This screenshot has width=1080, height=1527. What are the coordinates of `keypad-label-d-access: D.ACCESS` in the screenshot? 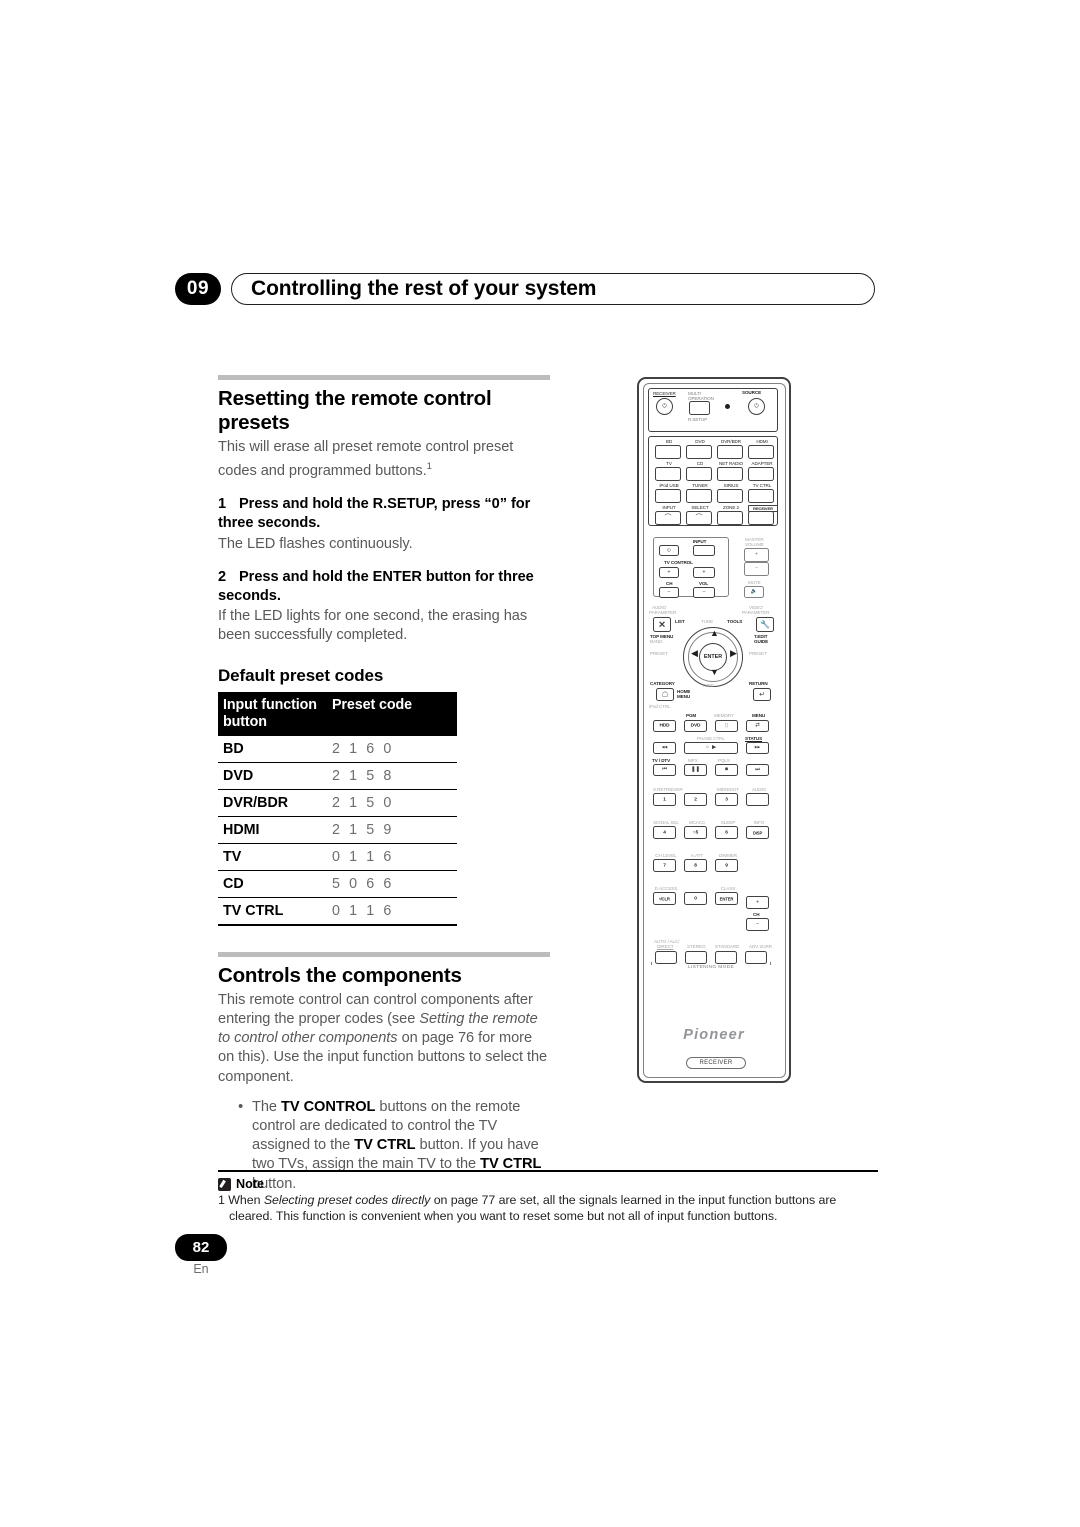 It's located at (666, 888).